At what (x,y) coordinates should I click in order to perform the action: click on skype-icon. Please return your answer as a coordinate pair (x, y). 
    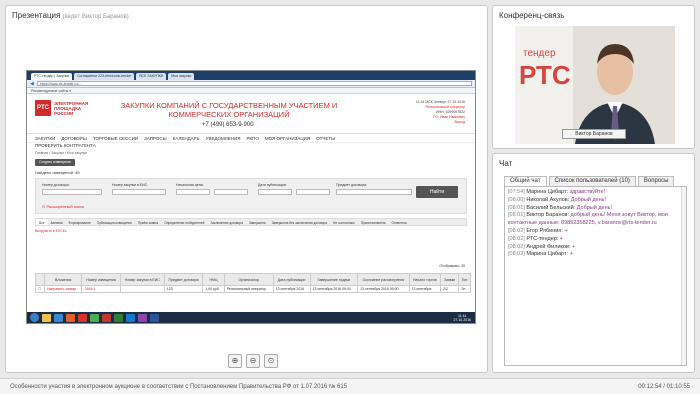
    Looking at the image, I should click on (130, 317).